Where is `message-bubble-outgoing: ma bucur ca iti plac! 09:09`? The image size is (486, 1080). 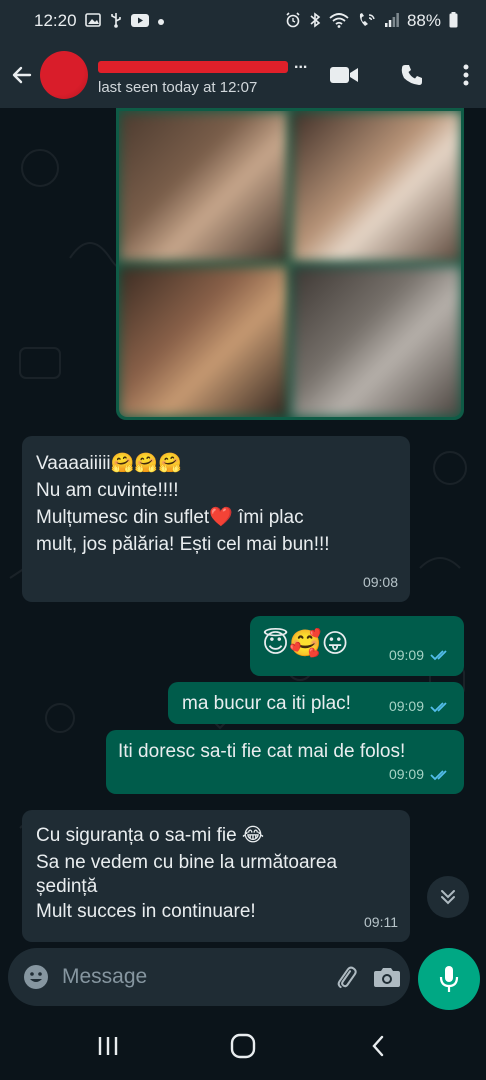 message-bubble-outgoing: ma bucur ca iti plac! 09:09 is located at coordinates (316, 703).